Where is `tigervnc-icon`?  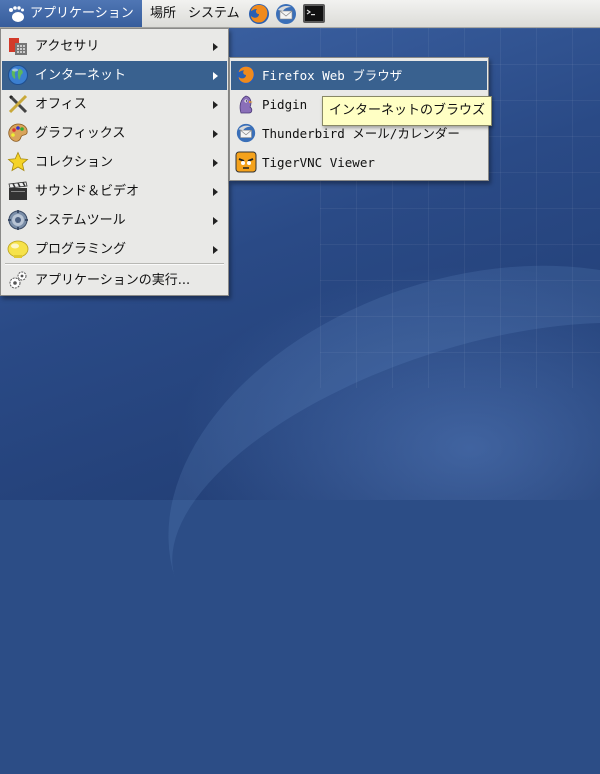 tigervnc-icon is located at coordinates (246, 162).